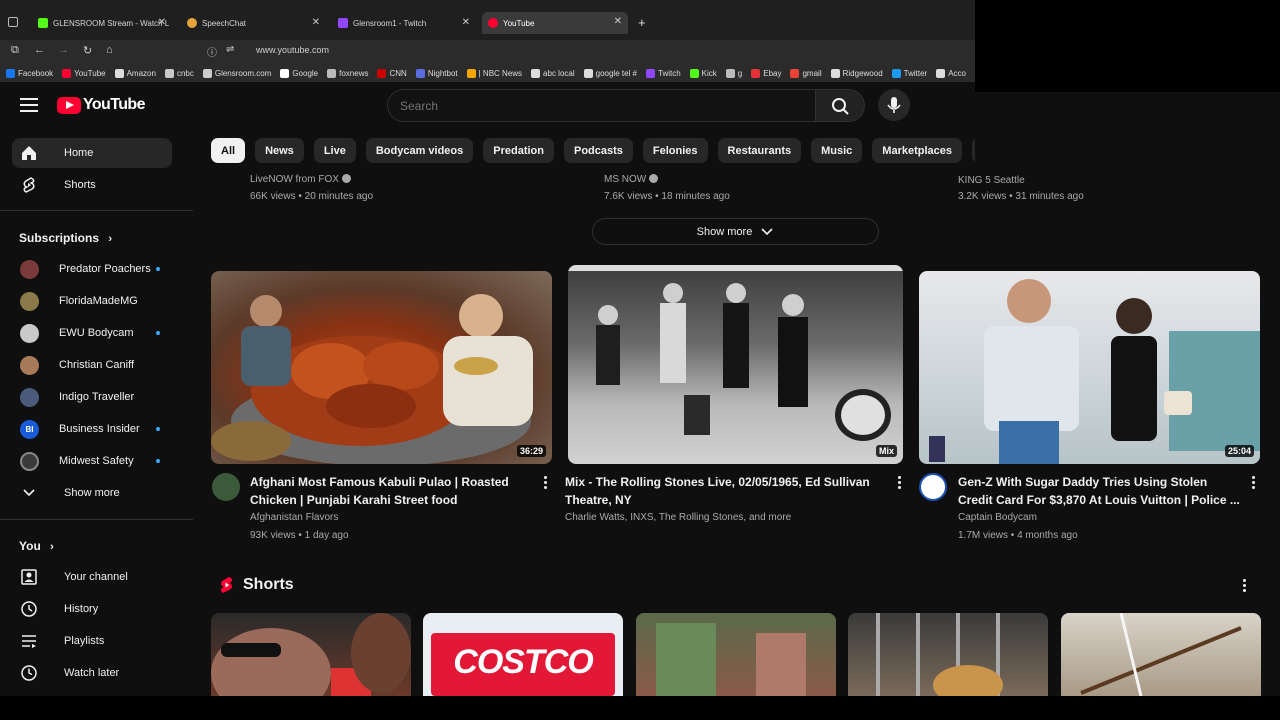 The width and height of the screenshot is (1280, 720). What do you see at coordinates (63, 50) in the screenshot?
I see `forward-icon: →` at bounding box center [63, 50].